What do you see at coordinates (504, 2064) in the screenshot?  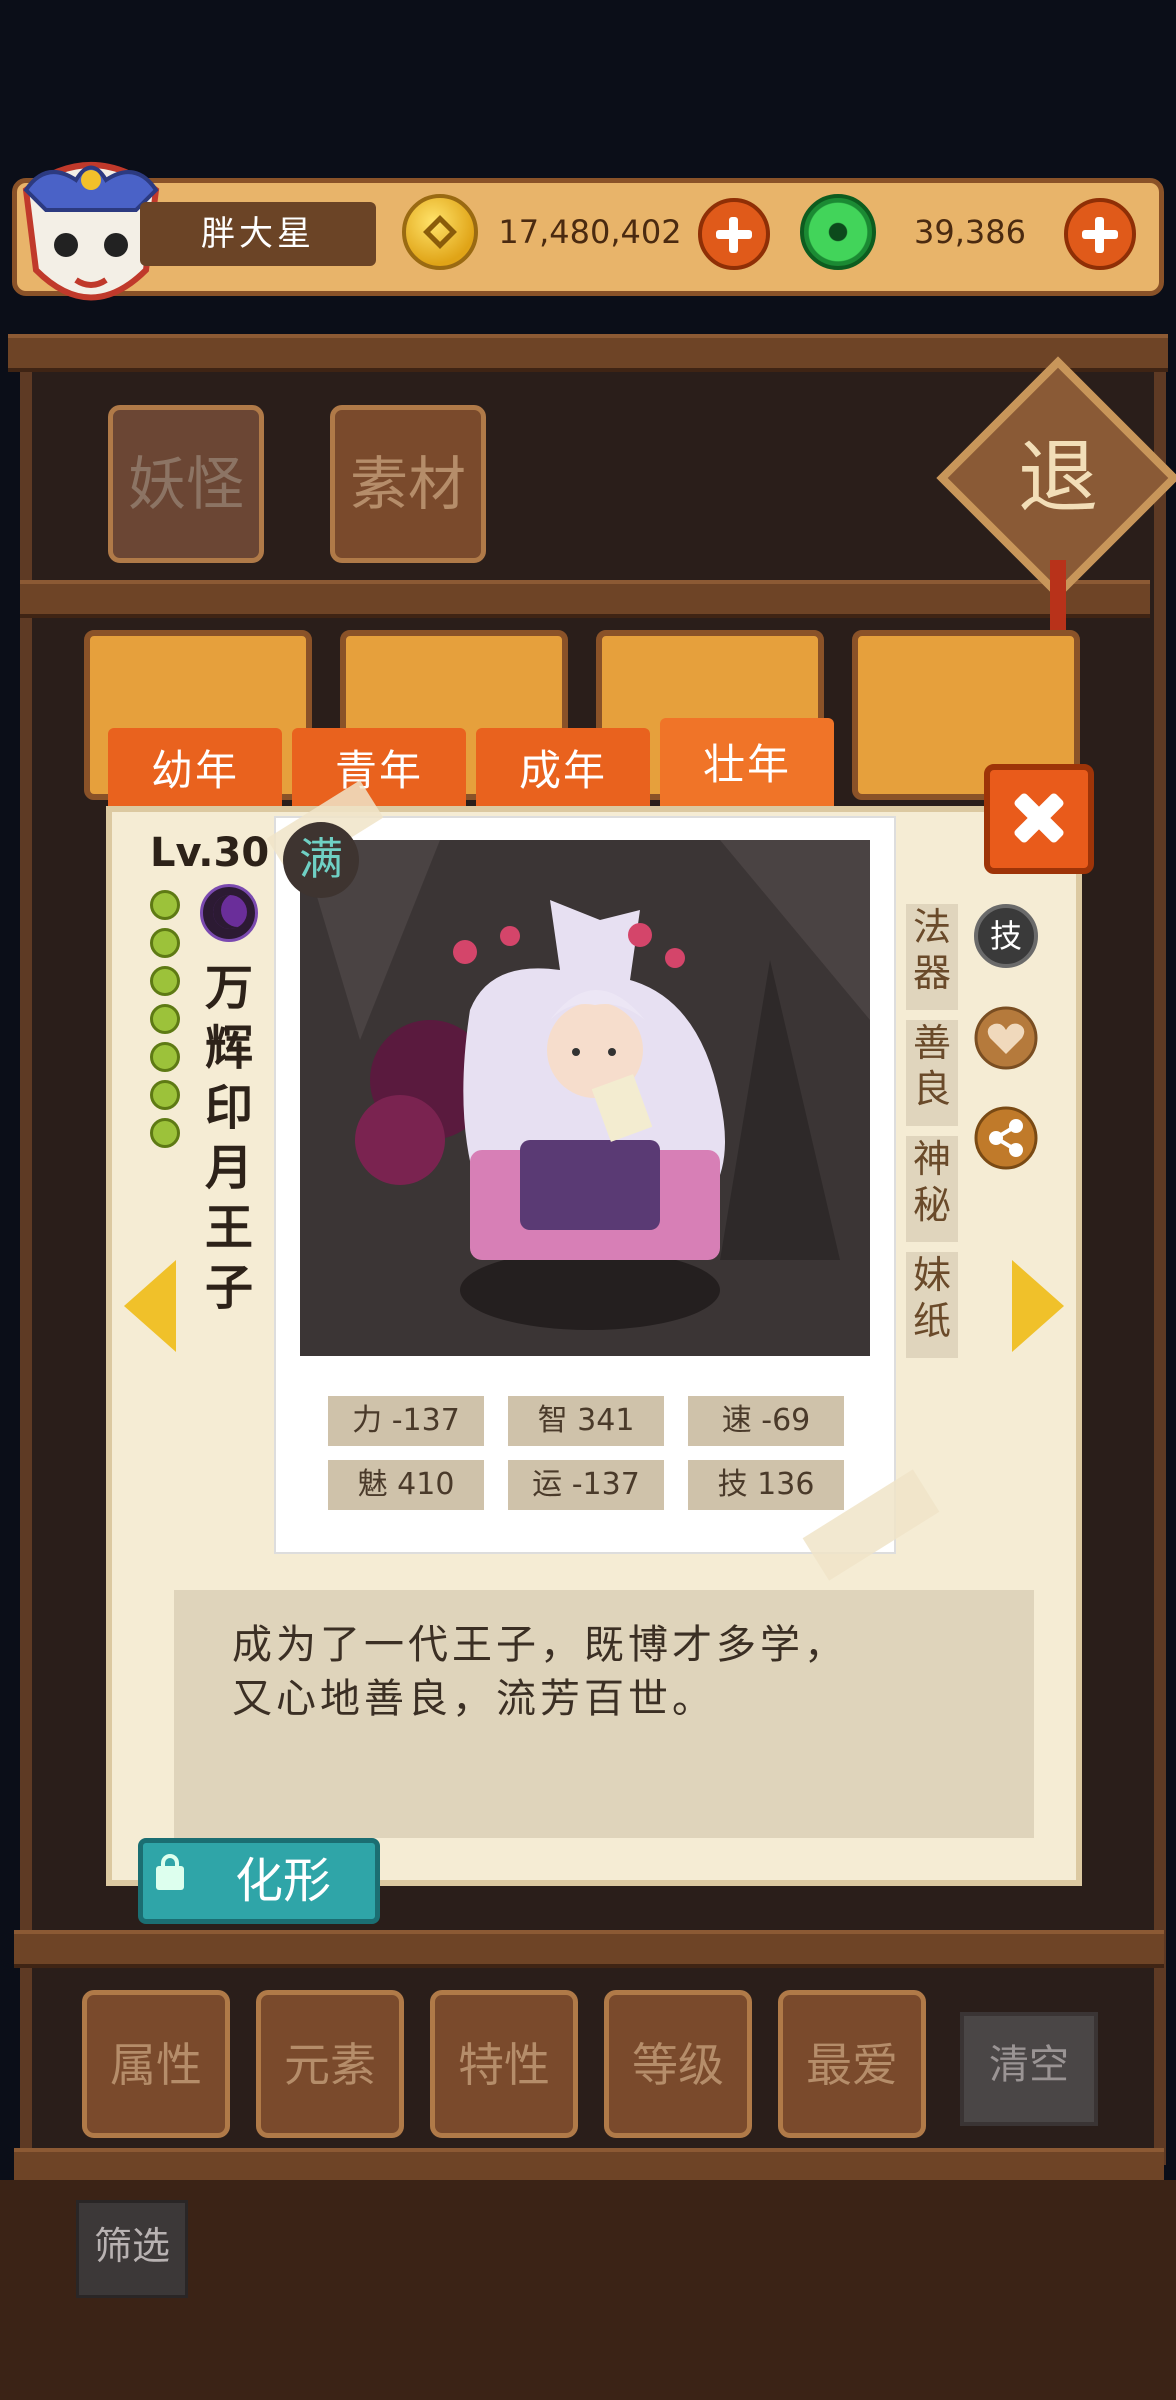 I see `filter-trait-button: 特性` at bounding box center [504, 2064].